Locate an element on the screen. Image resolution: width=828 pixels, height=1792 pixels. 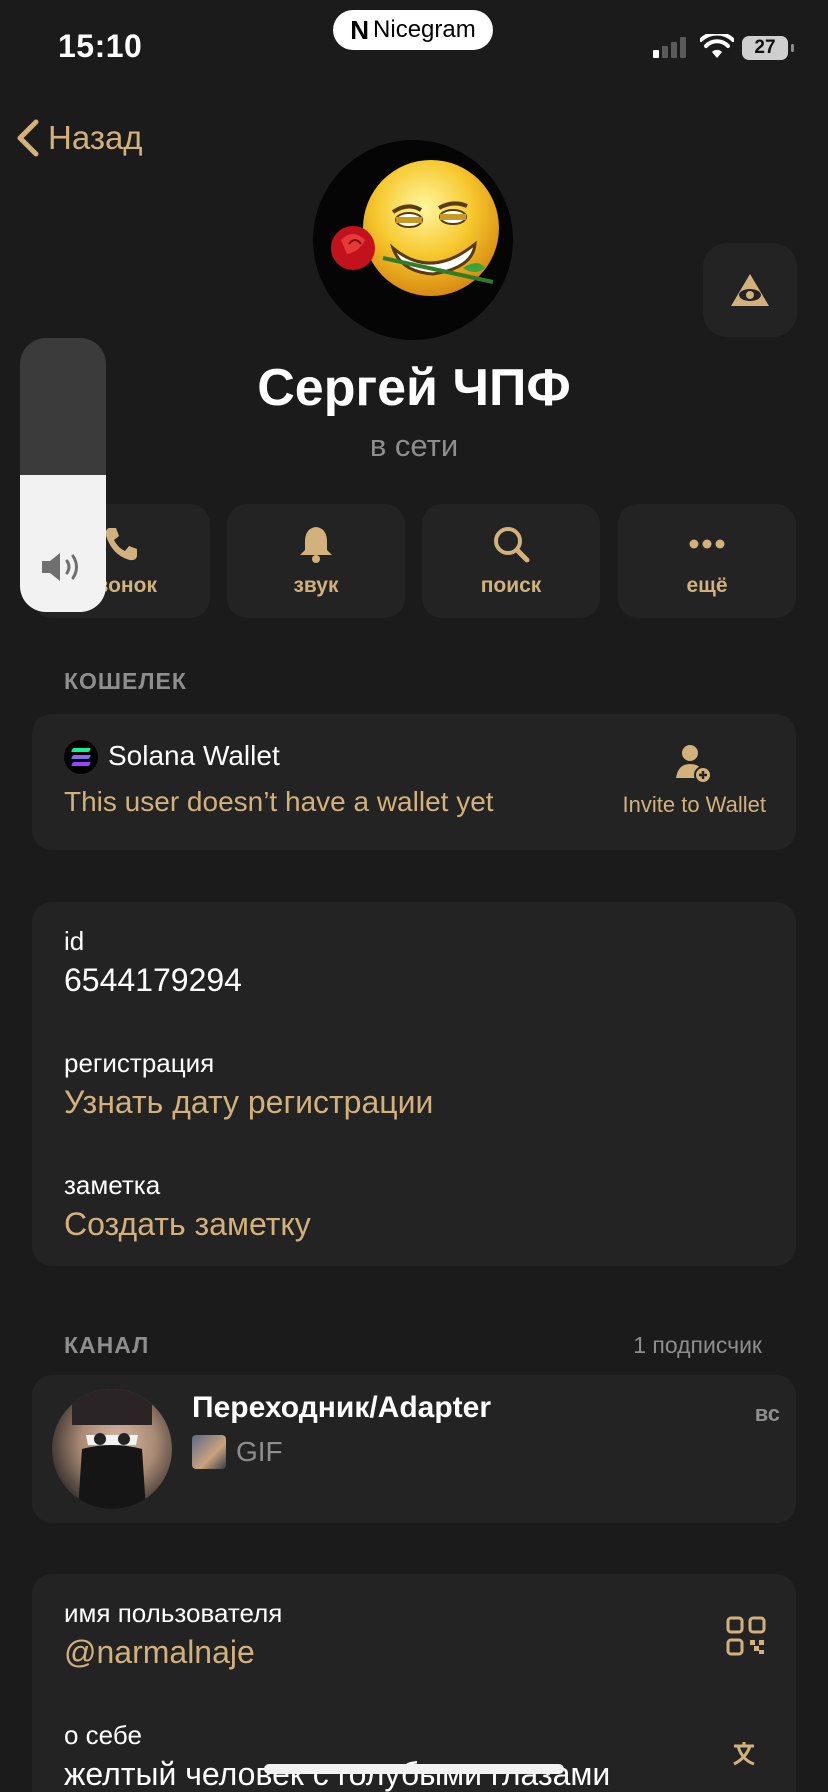
channel-preview-text: GIF is located at coordinates (259, 1451).